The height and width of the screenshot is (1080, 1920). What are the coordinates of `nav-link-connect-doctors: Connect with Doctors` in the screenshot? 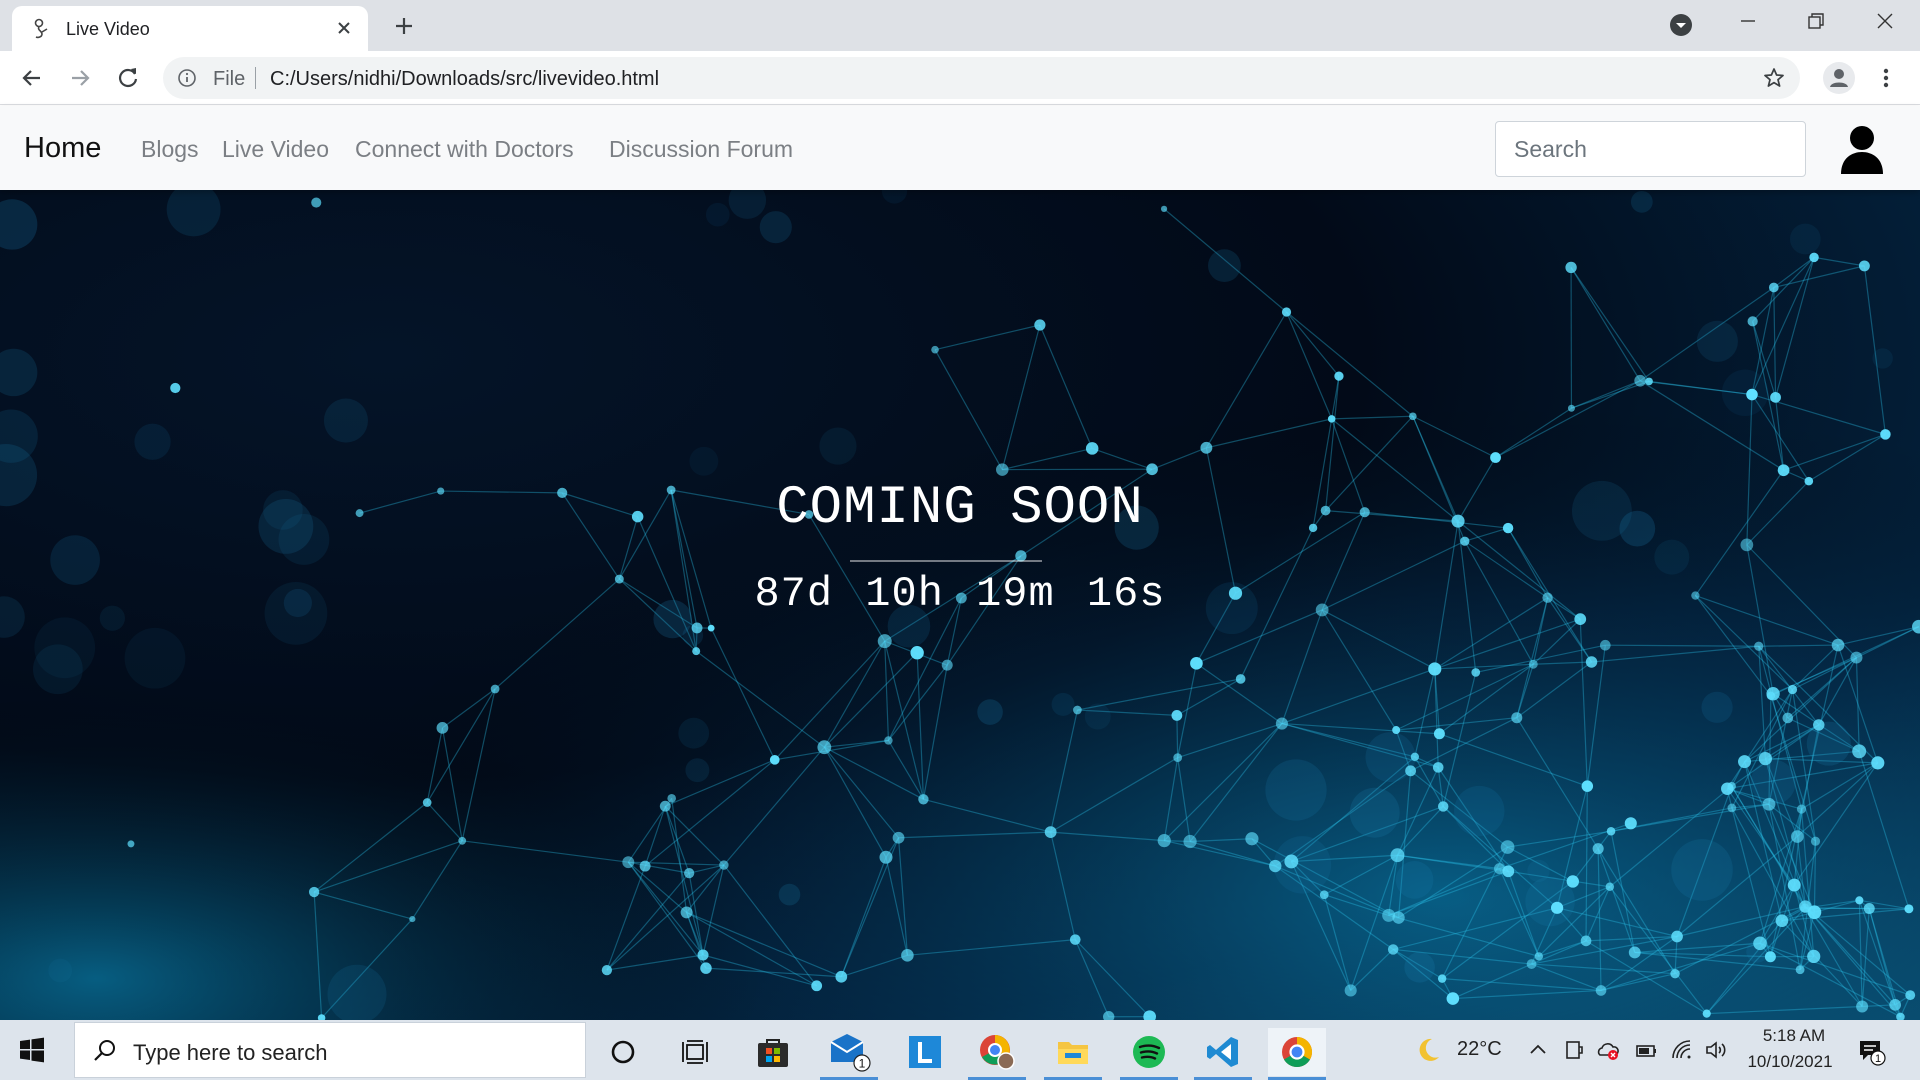 It's located at (464, 149).